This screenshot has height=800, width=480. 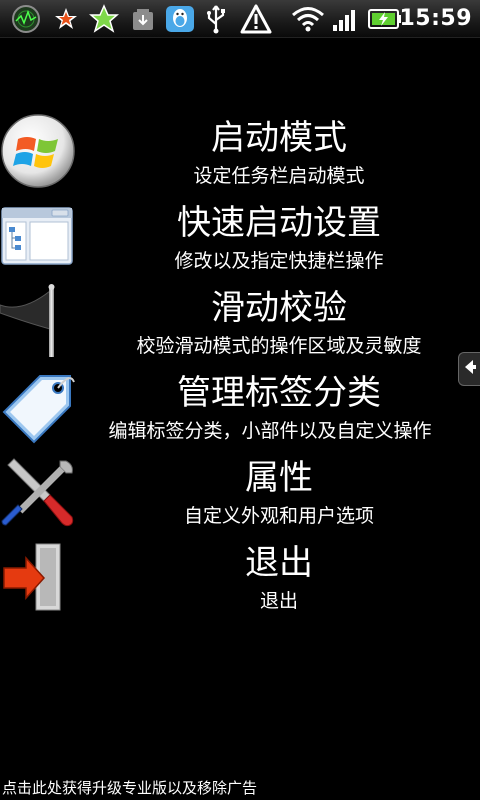 I want to click on star-orange-icon, so click(x=66, y=19).